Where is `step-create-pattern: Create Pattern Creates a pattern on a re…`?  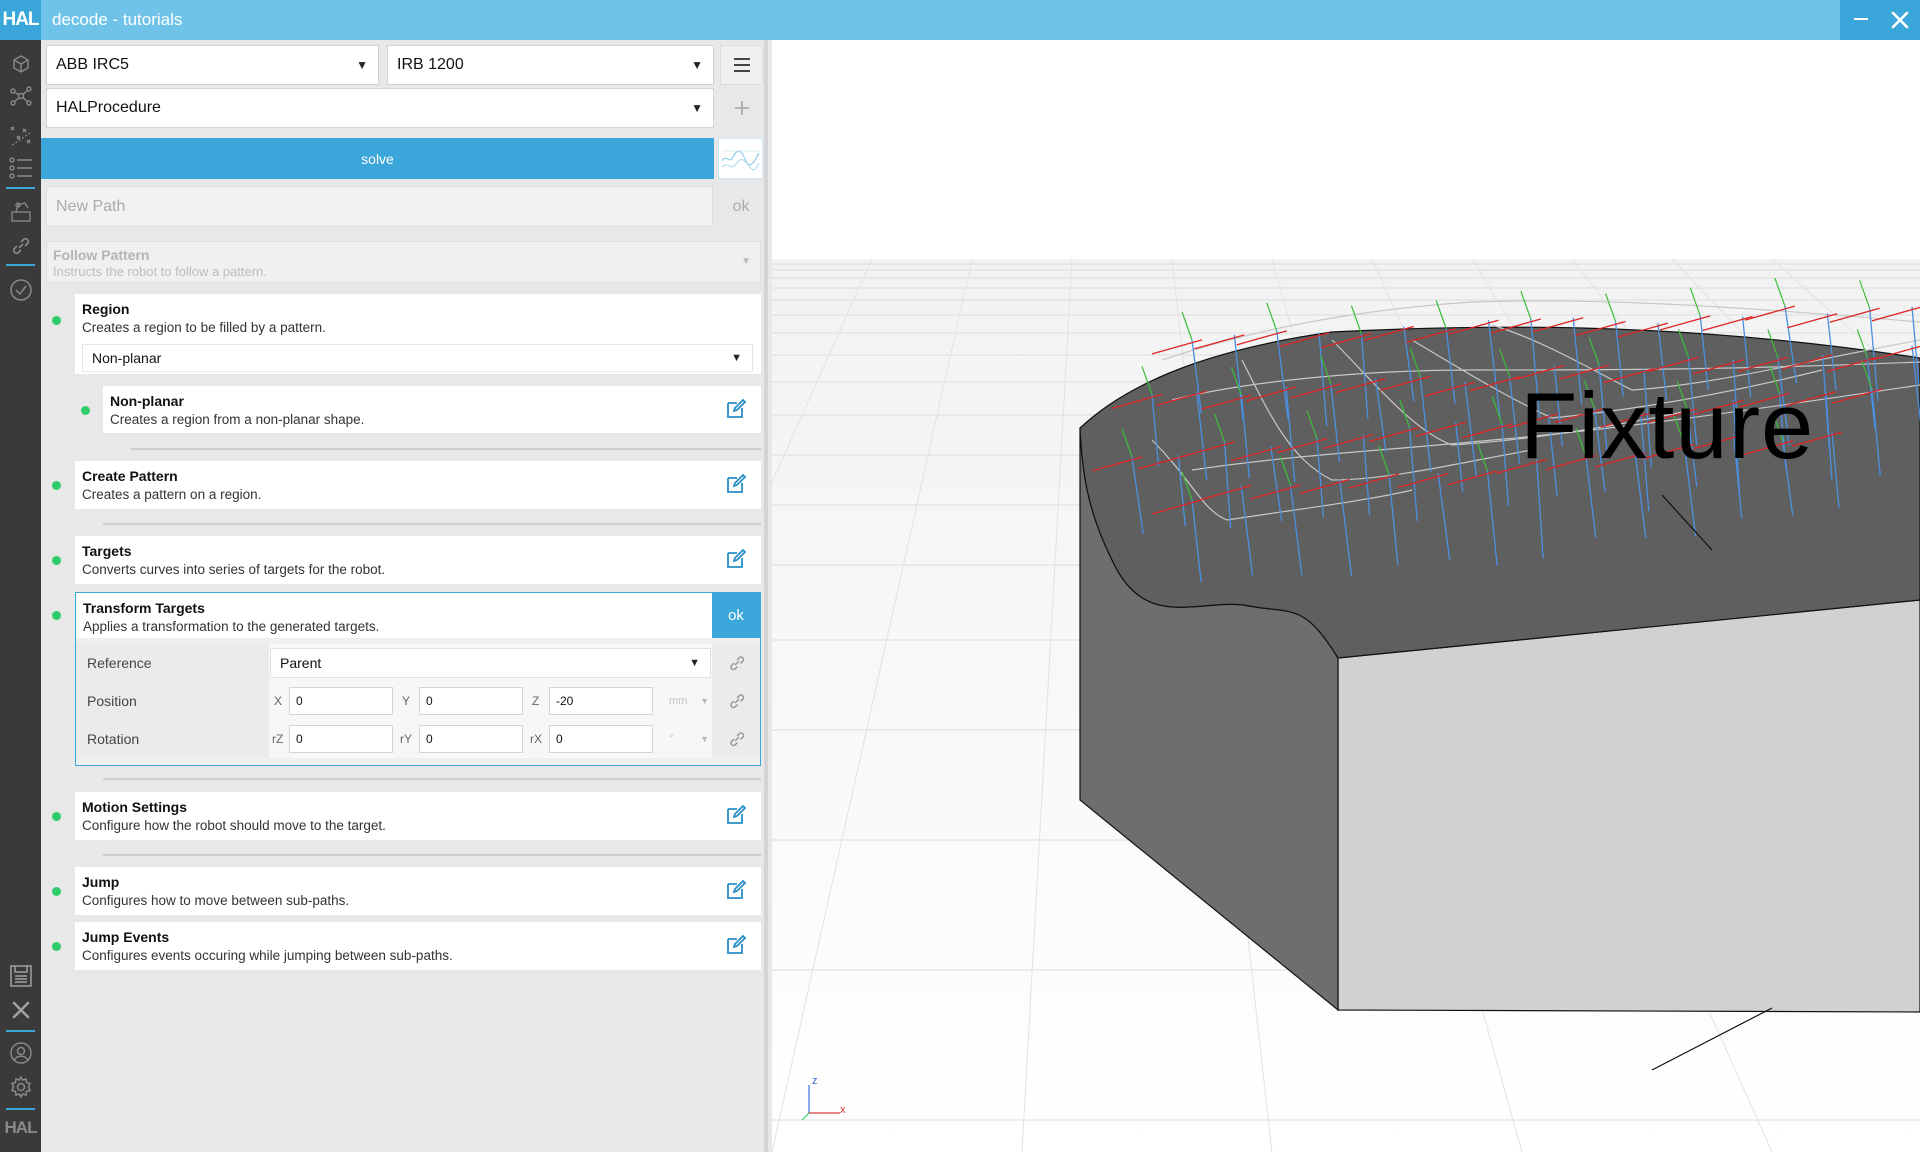
step-create-pattern: Create Pattern Creates a pattern on a re… is located at coordinates (418, 485).